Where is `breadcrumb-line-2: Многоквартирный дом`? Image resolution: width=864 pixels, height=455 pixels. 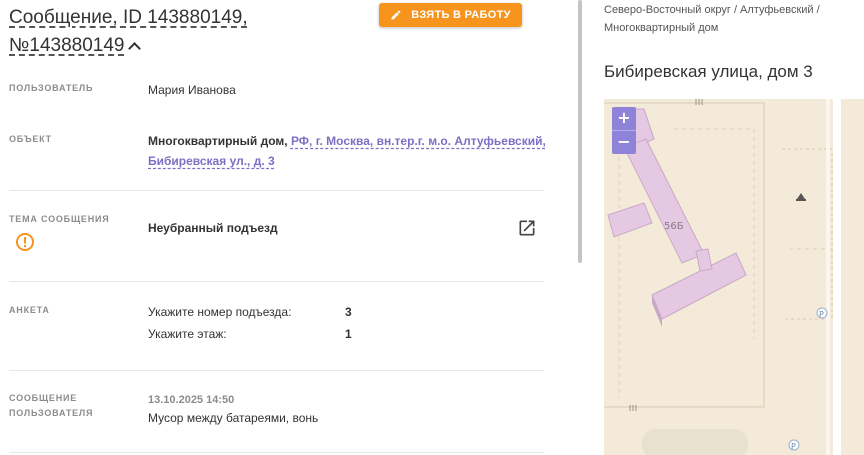 breadcrumb-line-2: Многоквартирный дом is located at coordinates (661, 28).